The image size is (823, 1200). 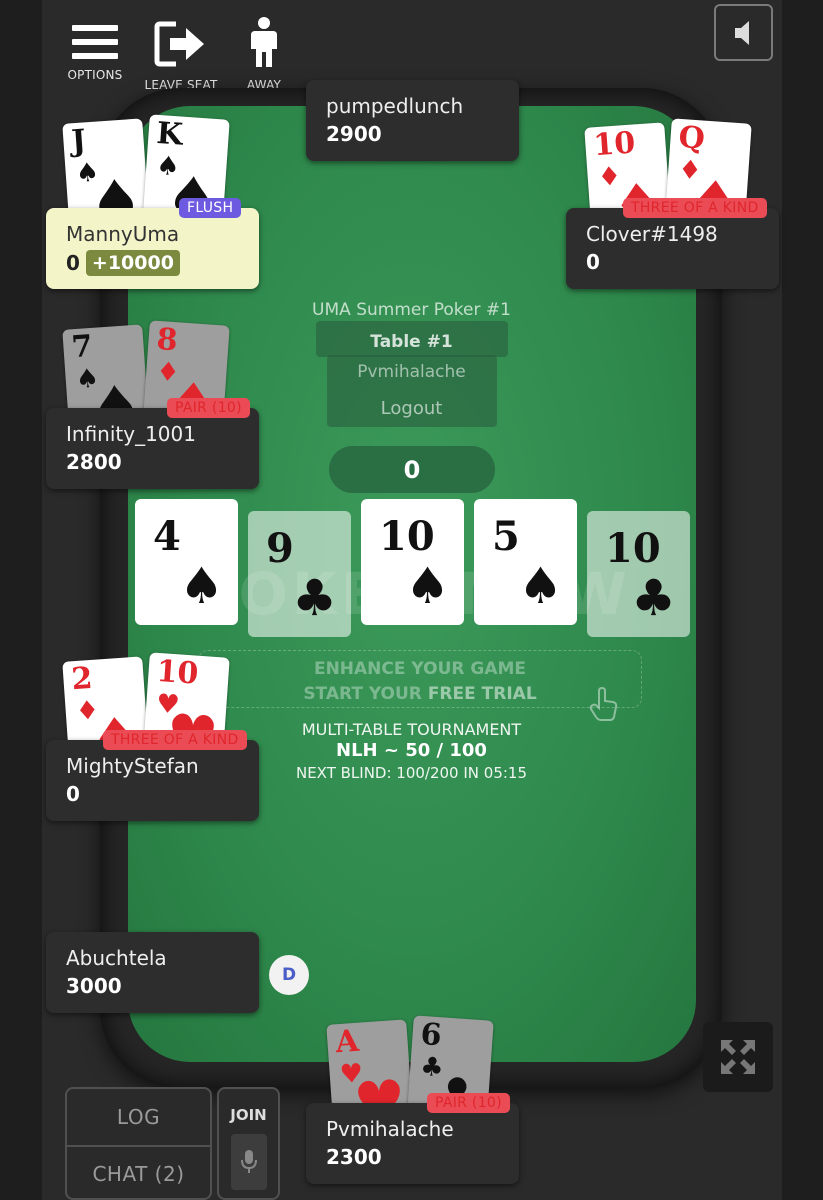 What do you see at coordinates (138, 1117) in the screenshot?
I see `log-button: LOG` at bounding box center [138, 1117].